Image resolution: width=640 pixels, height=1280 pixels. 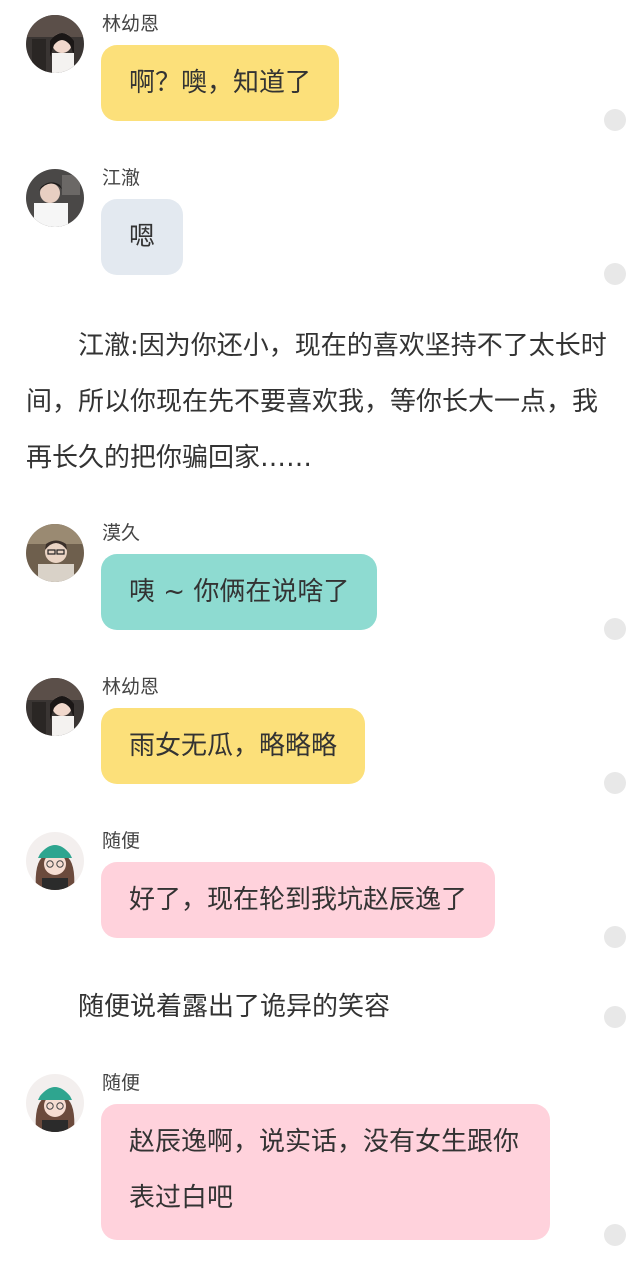 What do you see at coordinates (142, 237) in the screenshot?
I see `message-bubble: 嗯` at bounding box center [142, 237].